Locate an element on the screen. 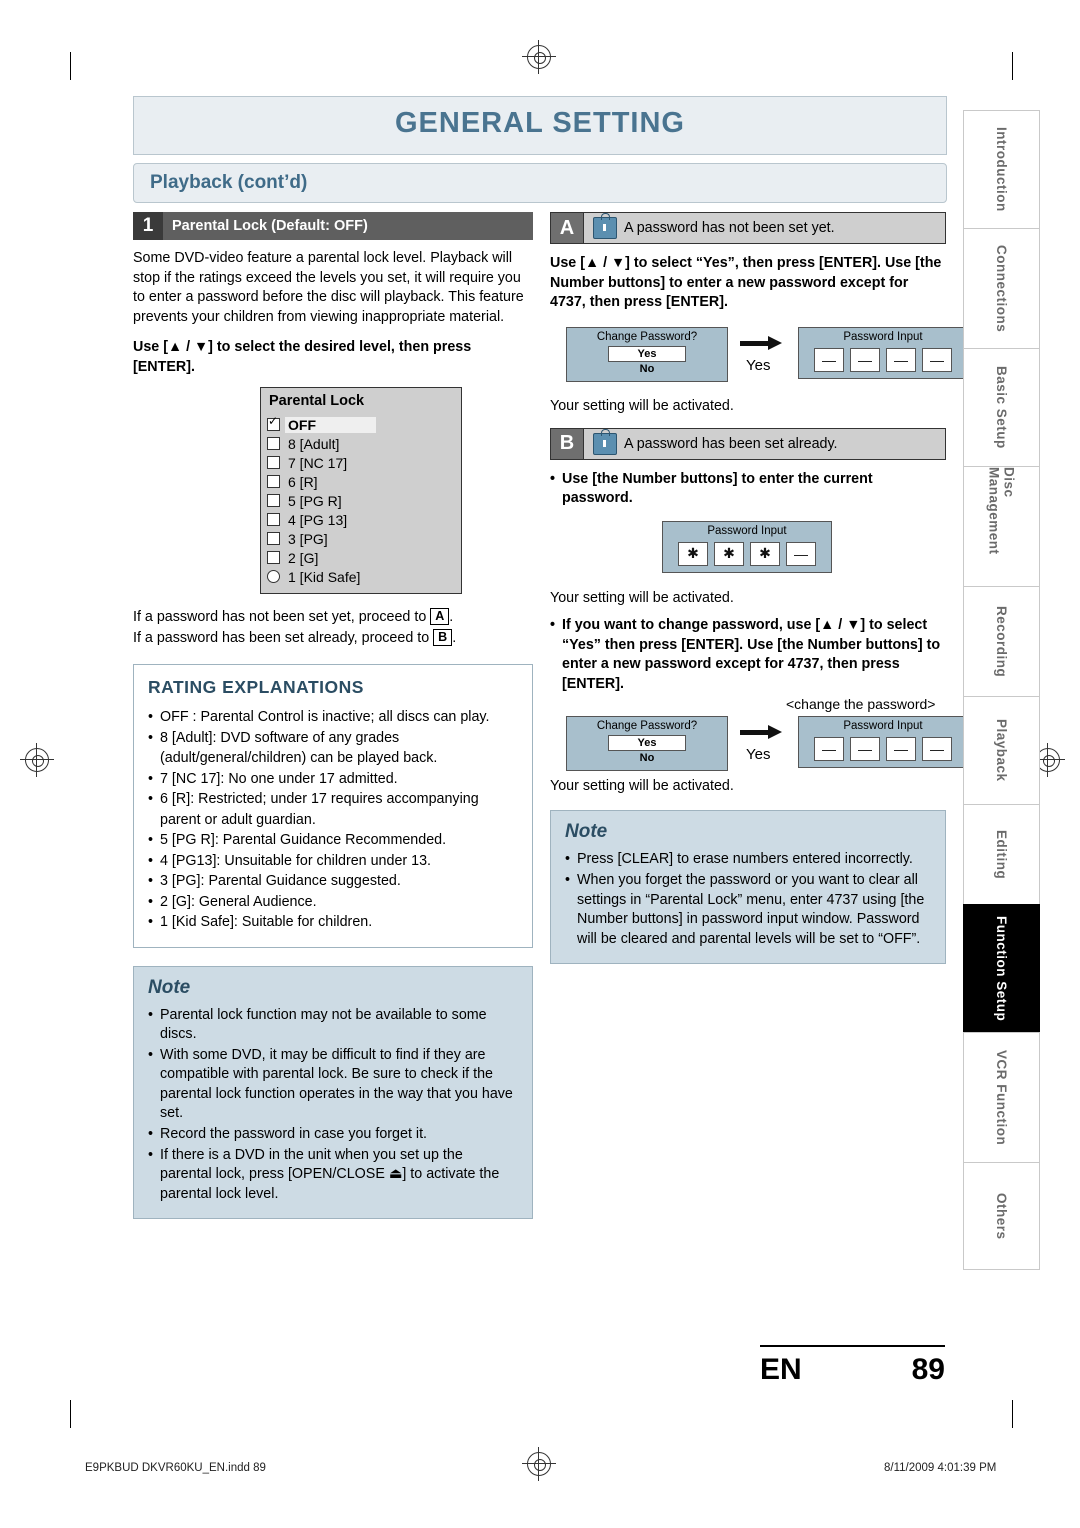  tab-disc-management: Disc Management is located at coordinates (1001, 526).